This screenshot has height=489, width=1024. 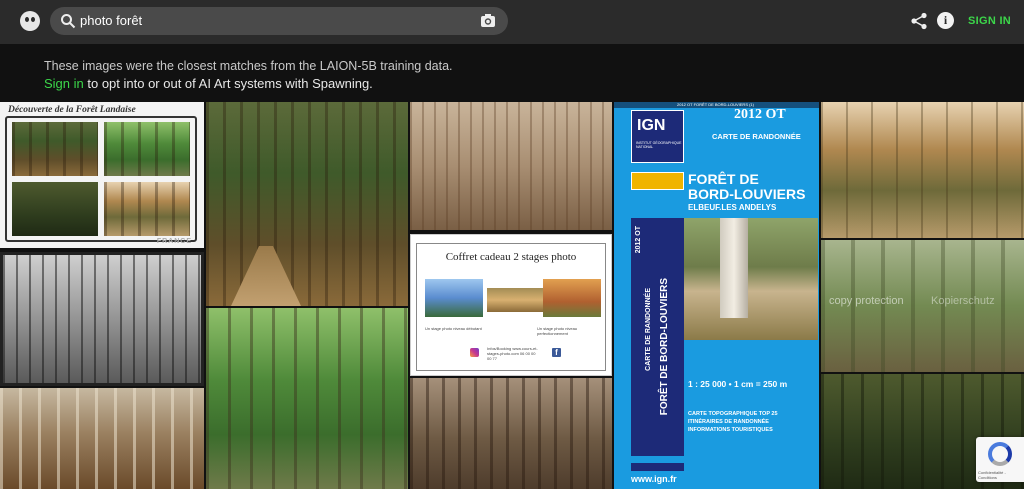 I want to click on ign-logo-text: IGN, so click(x=651, y=125).